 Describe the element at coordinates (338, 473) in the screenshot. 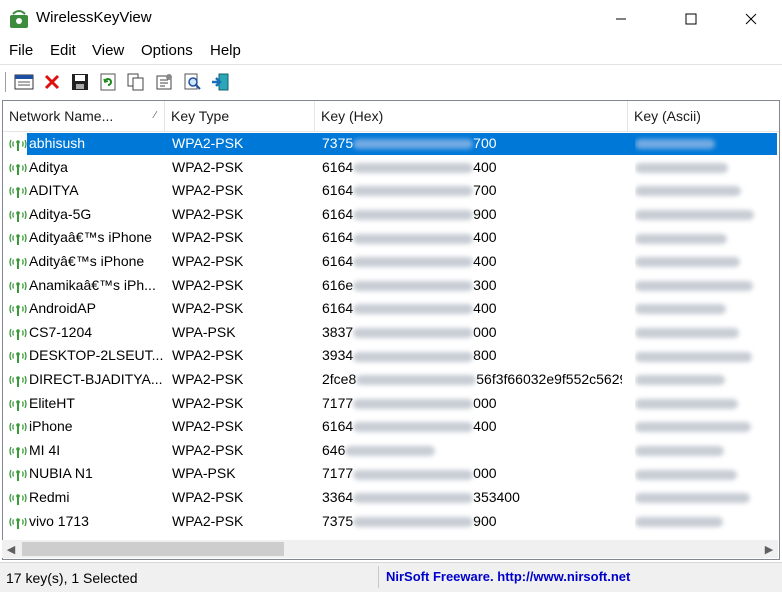

I see `key-hex-visible-start: 7177` at that location.